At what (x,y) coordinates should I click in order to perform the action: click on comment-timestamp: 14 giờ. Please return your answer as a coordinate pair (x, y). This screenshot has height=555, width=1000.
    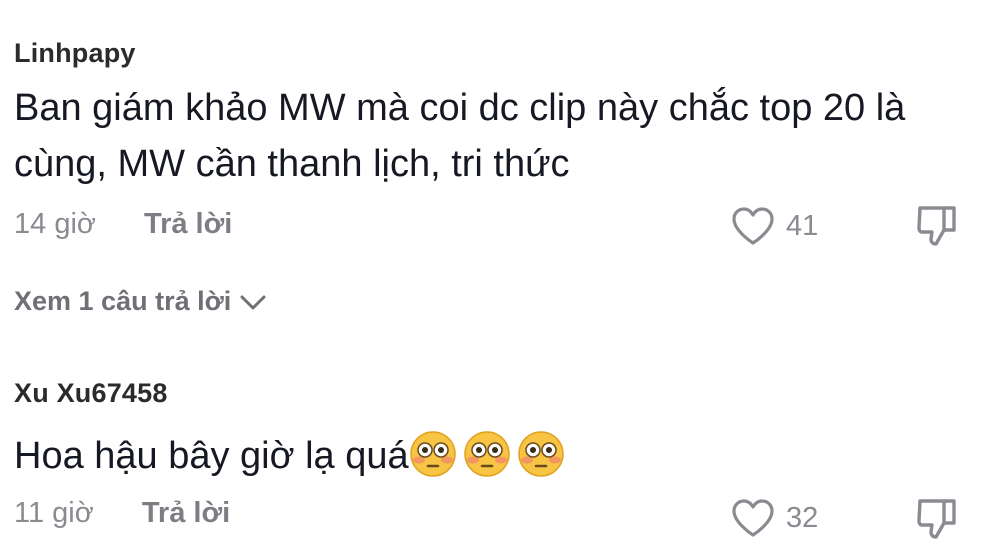
    Looking at the image, I should click on (55, 224).